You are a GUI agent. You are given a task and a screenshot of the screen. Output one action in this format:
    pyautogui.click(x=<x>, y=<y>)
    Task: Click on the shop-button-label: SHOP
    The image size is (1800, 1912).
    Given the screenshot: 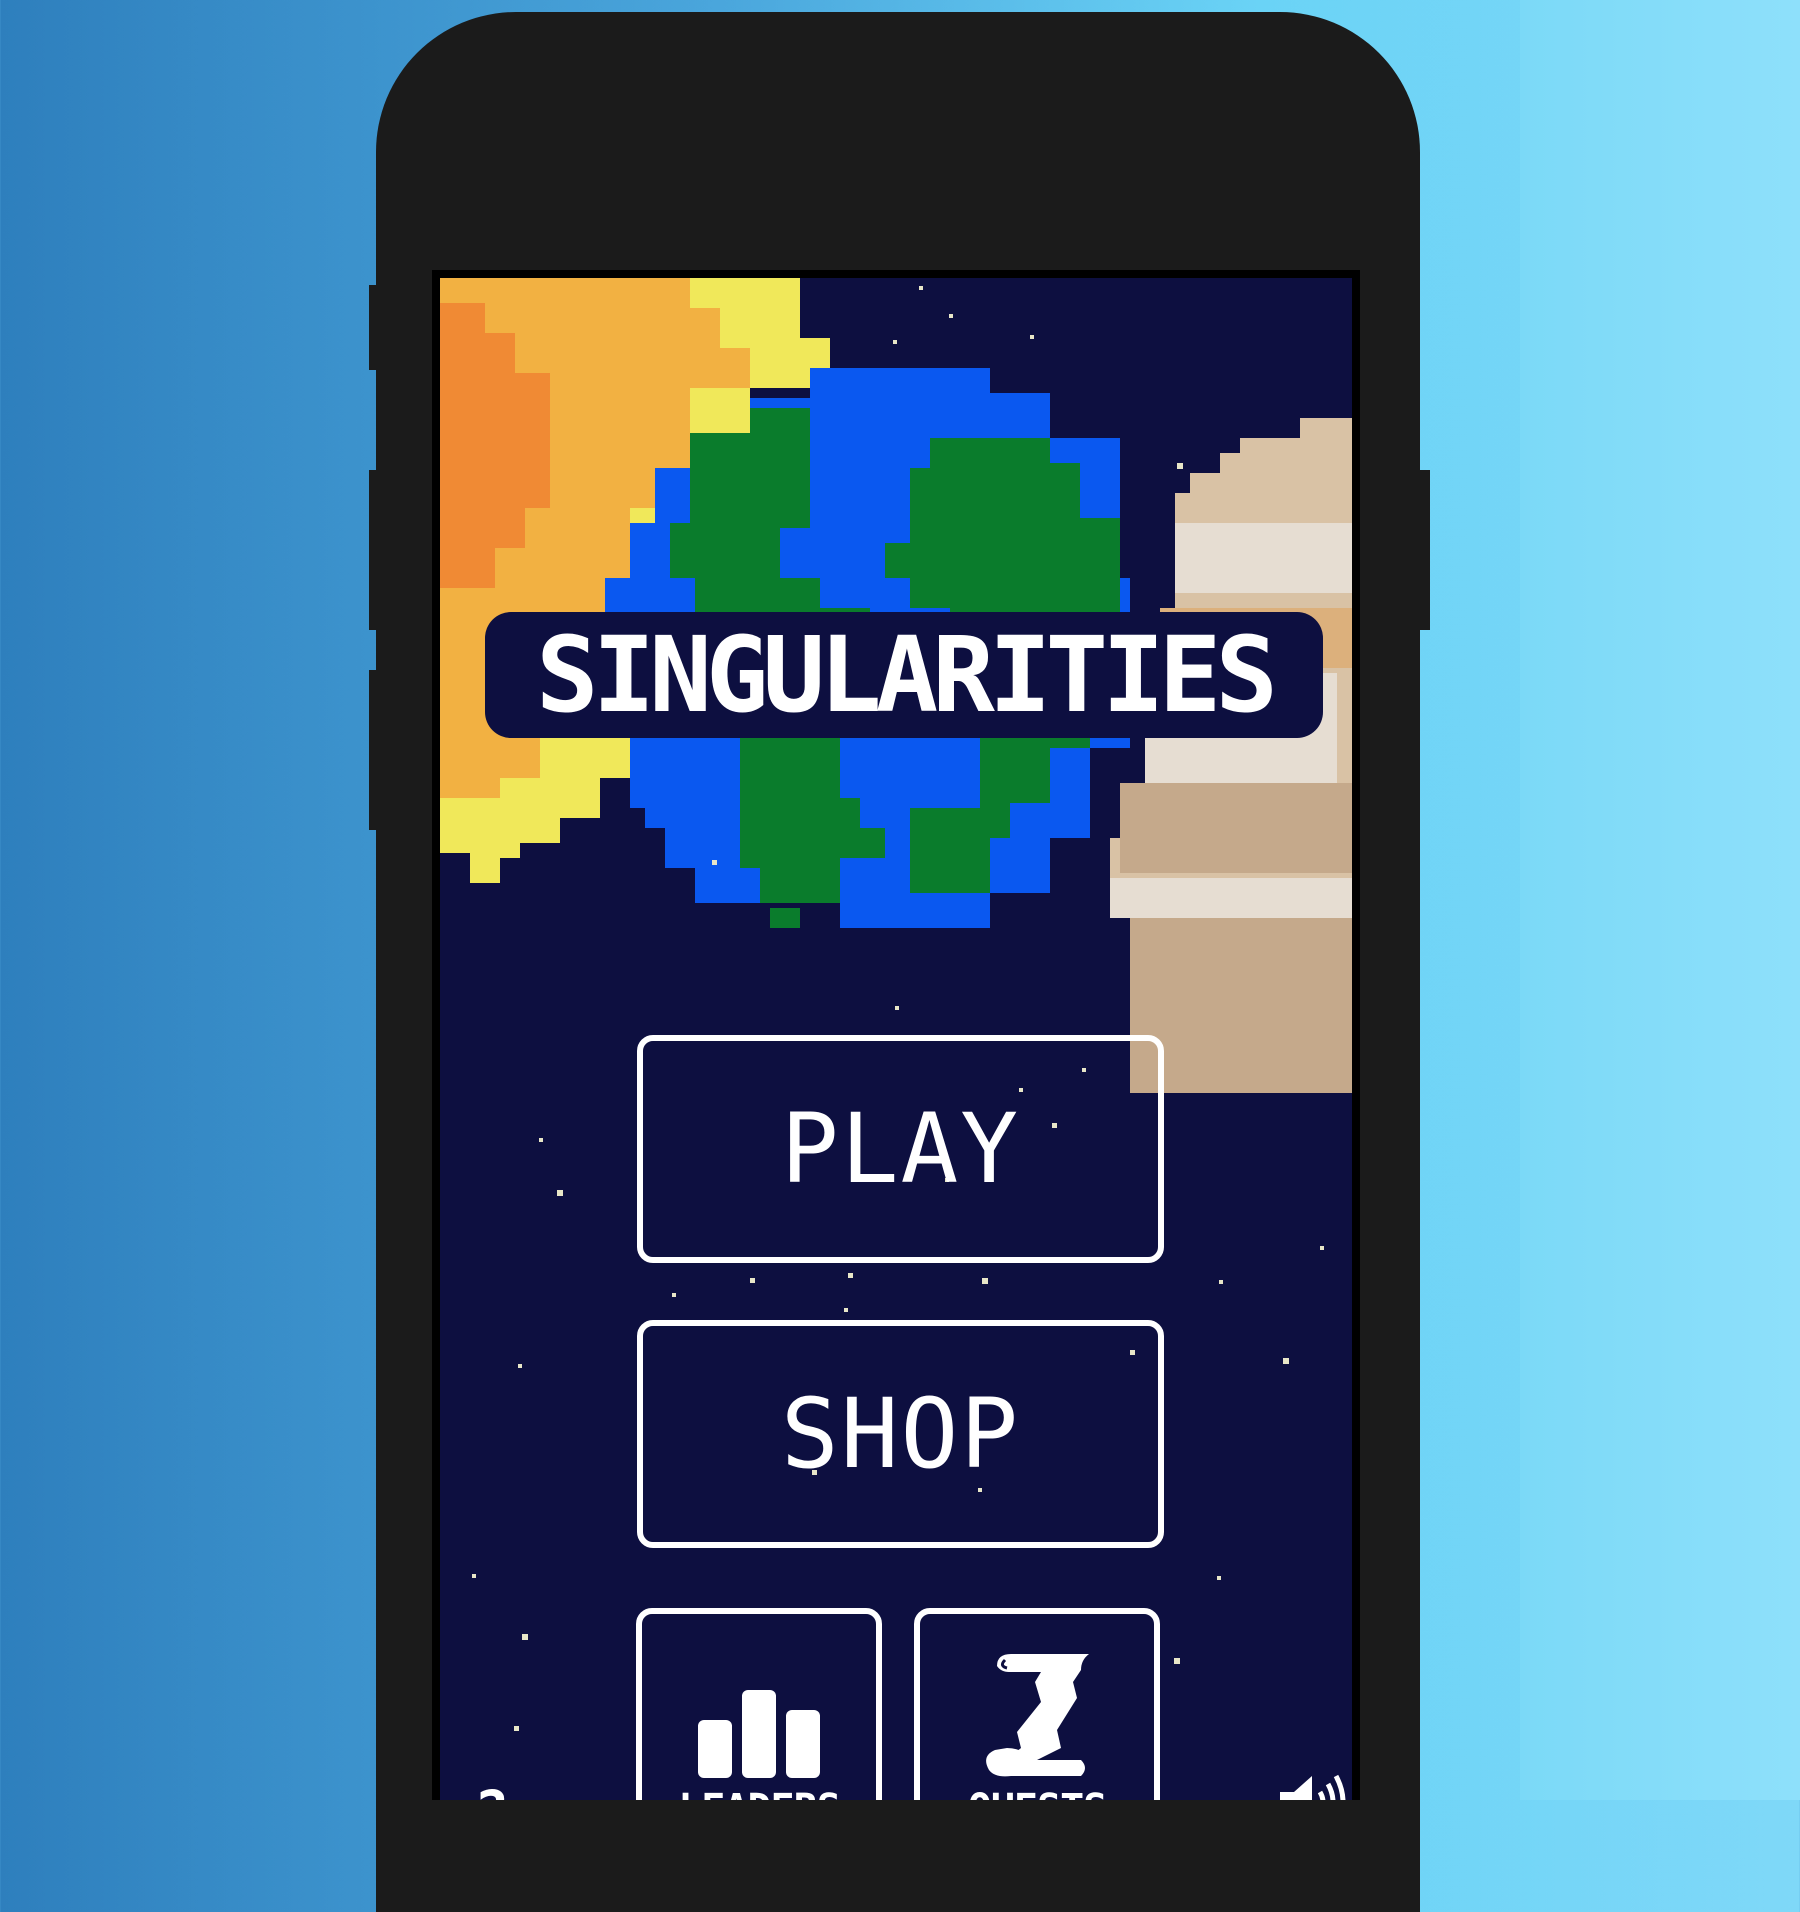 What is the action you would take?
    pyautogui.click(x=900, y=1434)
    